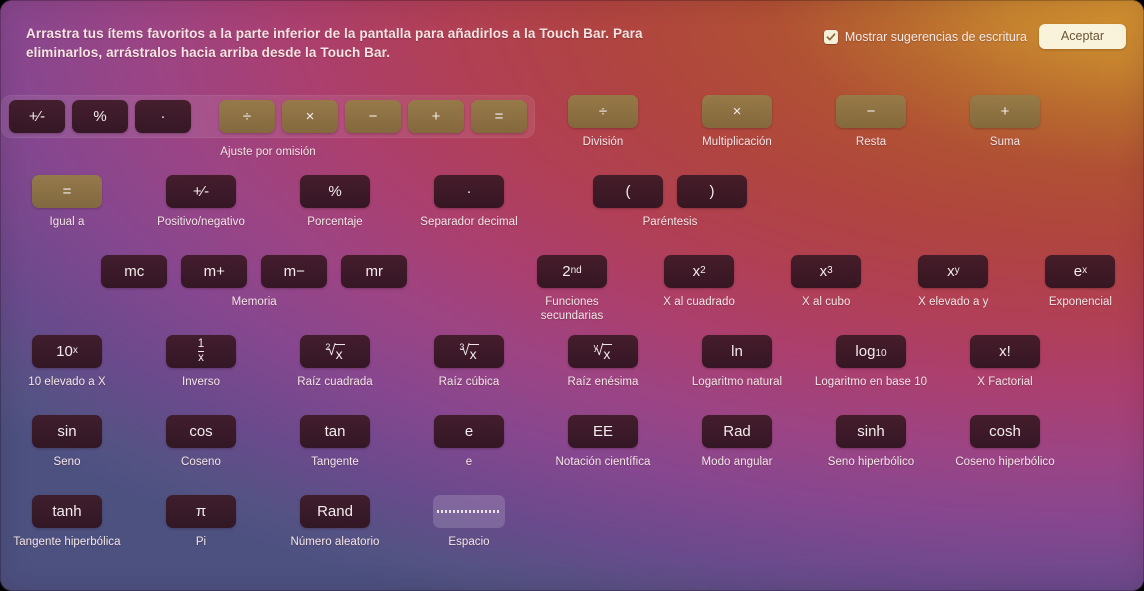 The height and width of the screenshot is (591, 1144). What do you see at coordinates (871, 455) in the screenshot?
I see `item-seno-hiperbolico: sinh Seno hiperbólico` at bounding box center [871, 455].